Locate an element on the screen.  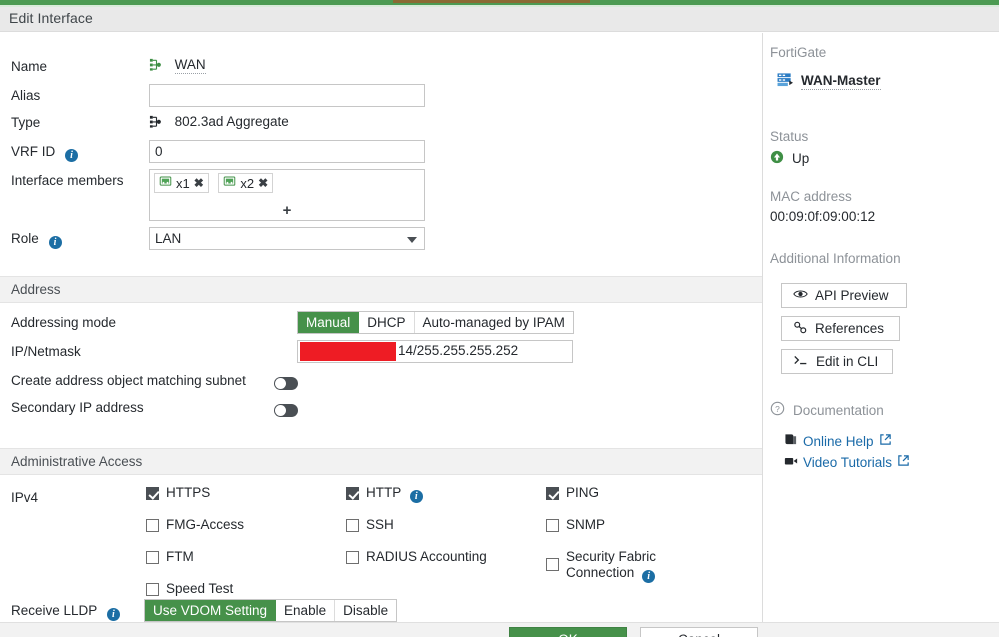
admin-access-column-1: HTTPS FMG-Access FTM Speed Test is located at coordinates (246, 549).